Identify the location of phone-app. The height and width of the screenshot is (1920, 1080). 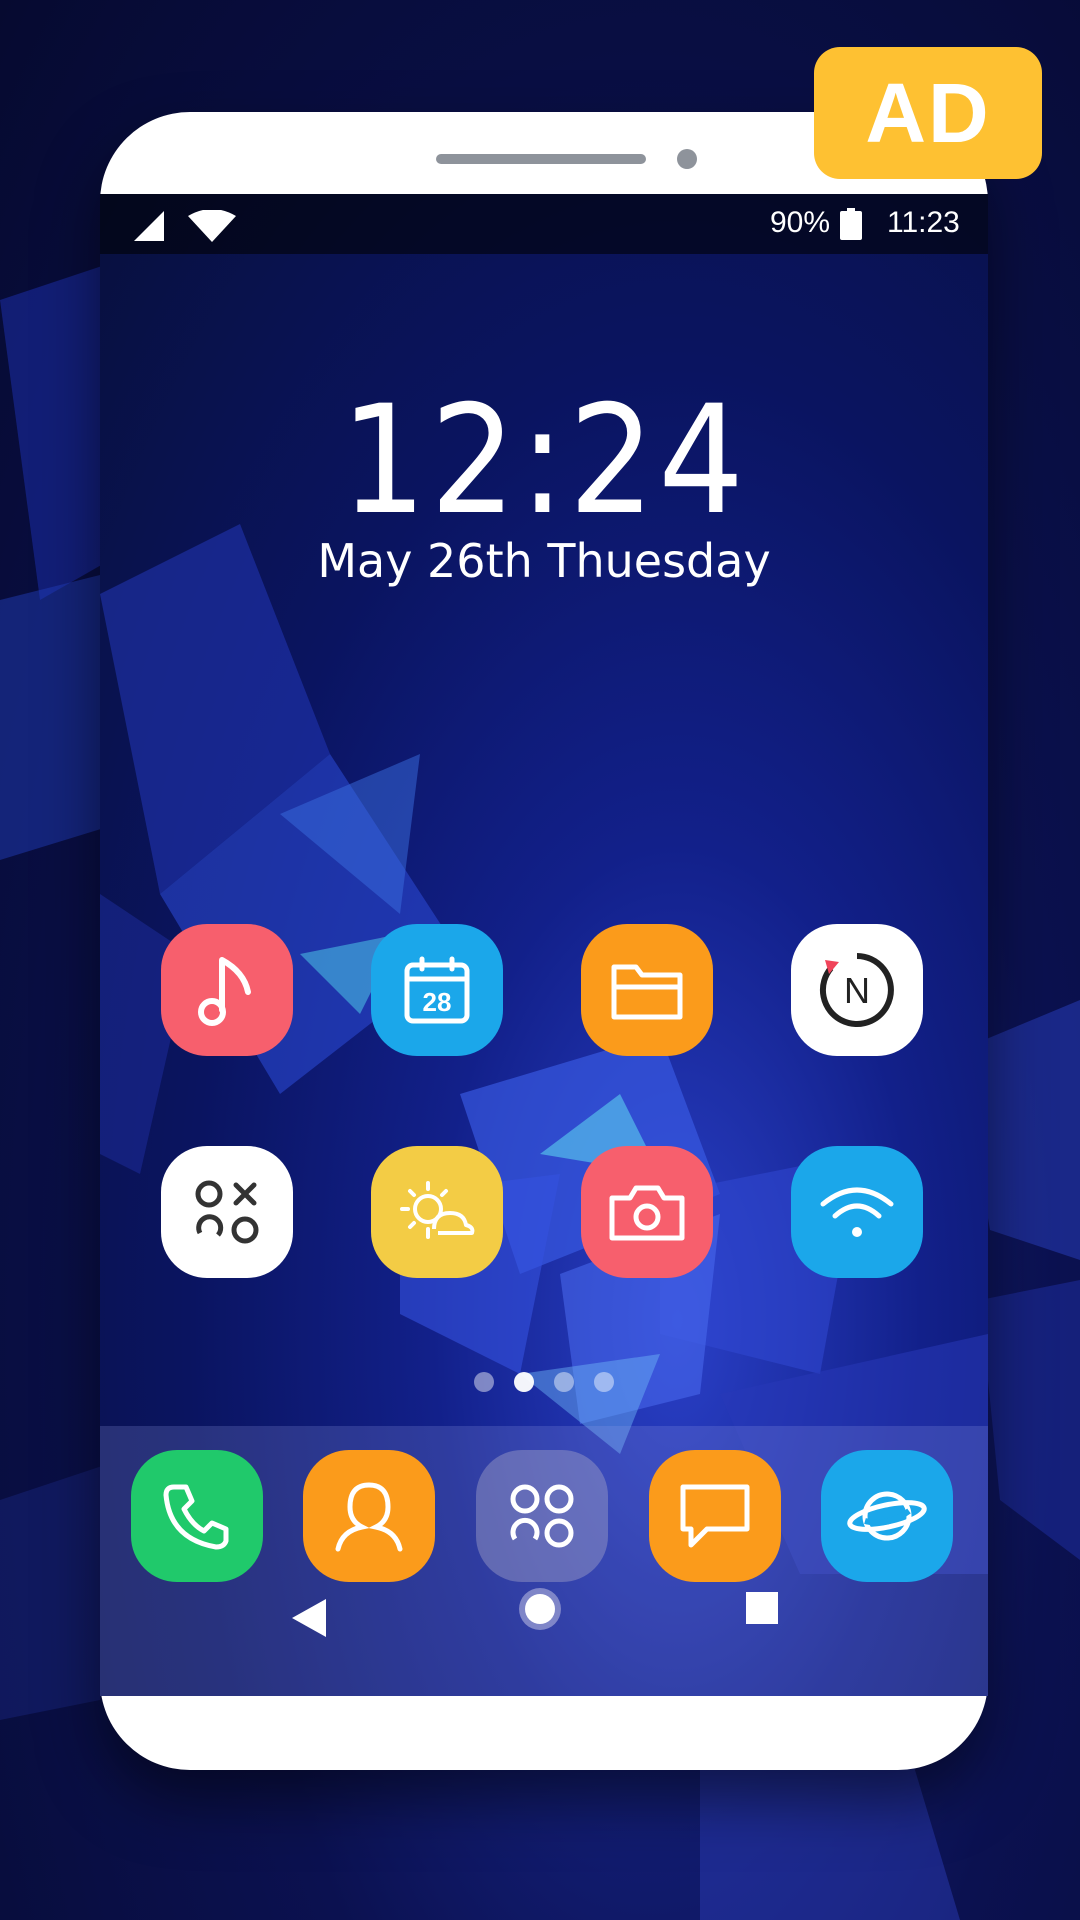
(197, 1516).